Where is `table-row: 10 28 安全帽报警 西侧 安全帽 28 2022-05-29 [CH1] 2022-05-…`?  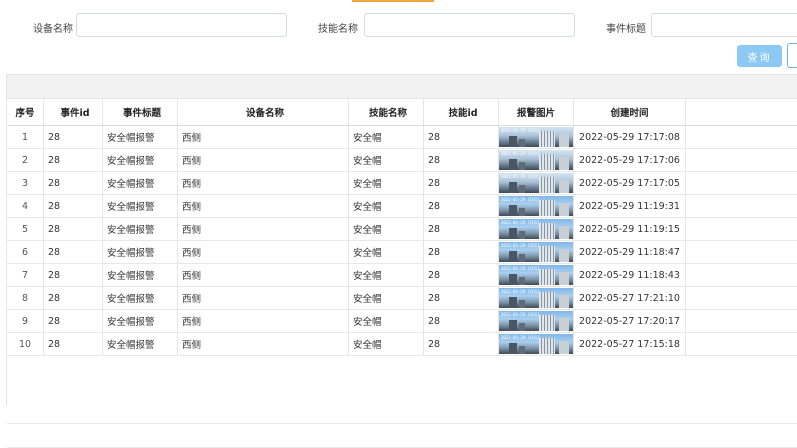
table-row: 10 28 安全帽报警 西侧 安全帽 28 2022-05-29 [CH1] 2022-05-… is located at coordinates (402, 344).